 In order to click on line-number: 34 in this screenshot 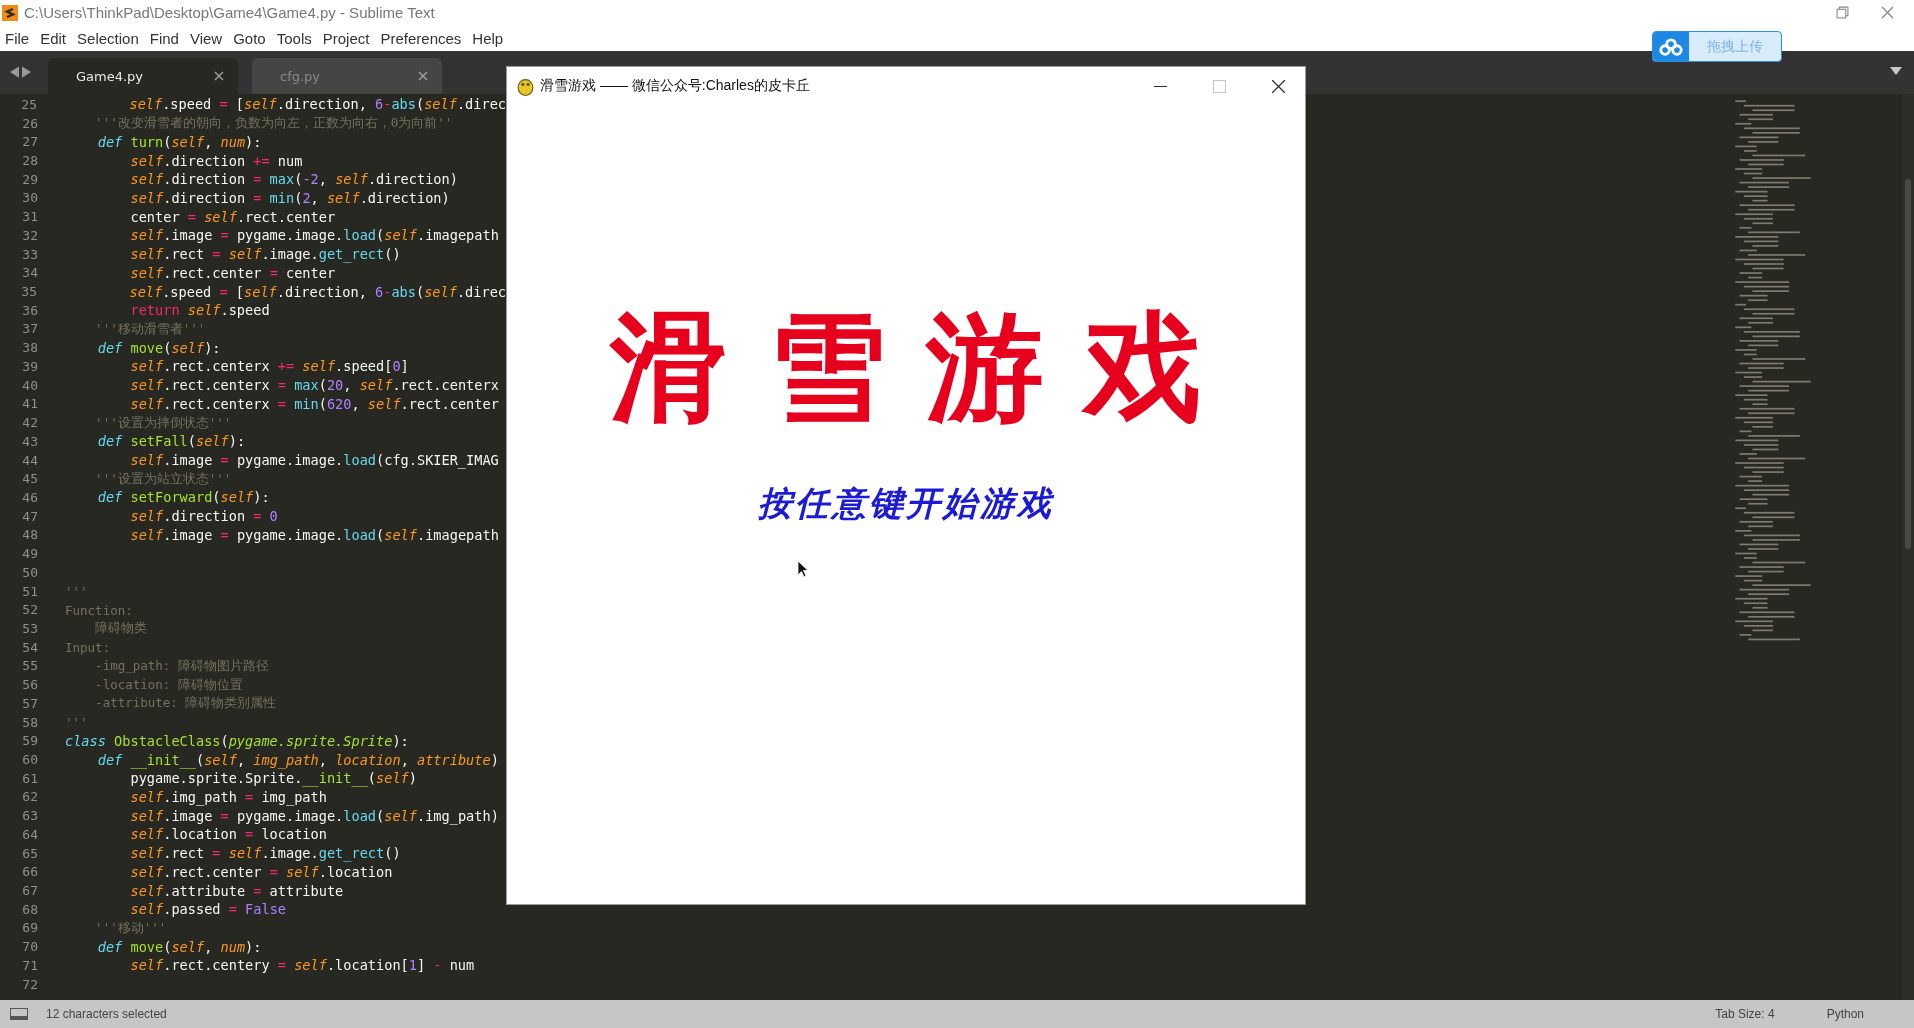, I will do `click(29, 273)`.